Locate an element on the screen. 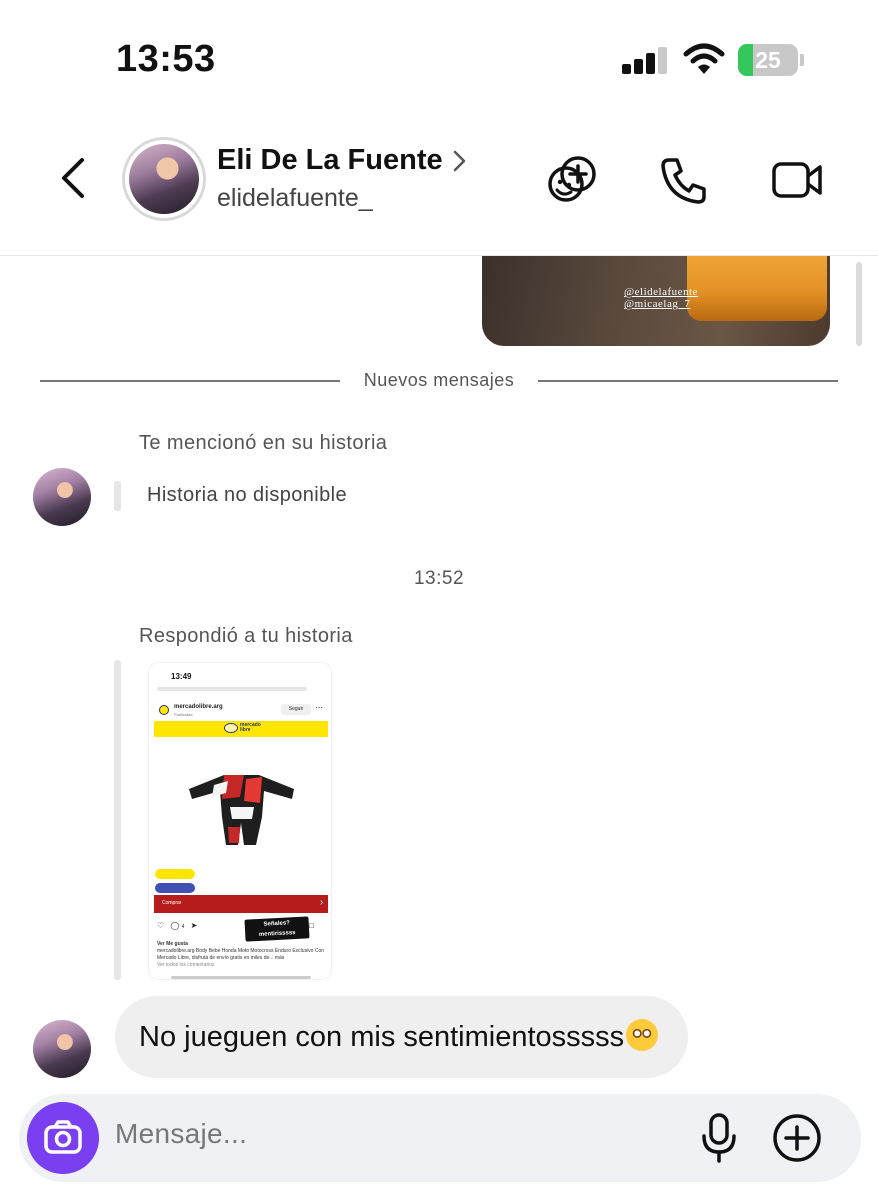  wifi-icon is located at coordinates (704, 58).